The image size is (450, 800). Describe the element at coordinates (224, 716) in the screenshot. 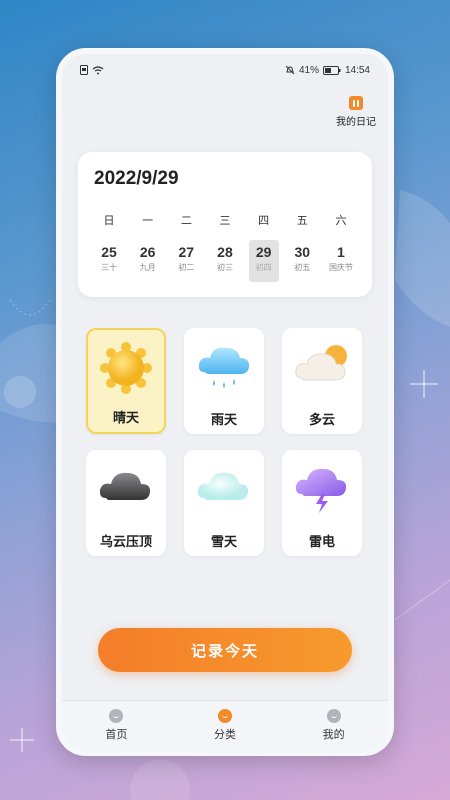

I see `category-icon` at that location.